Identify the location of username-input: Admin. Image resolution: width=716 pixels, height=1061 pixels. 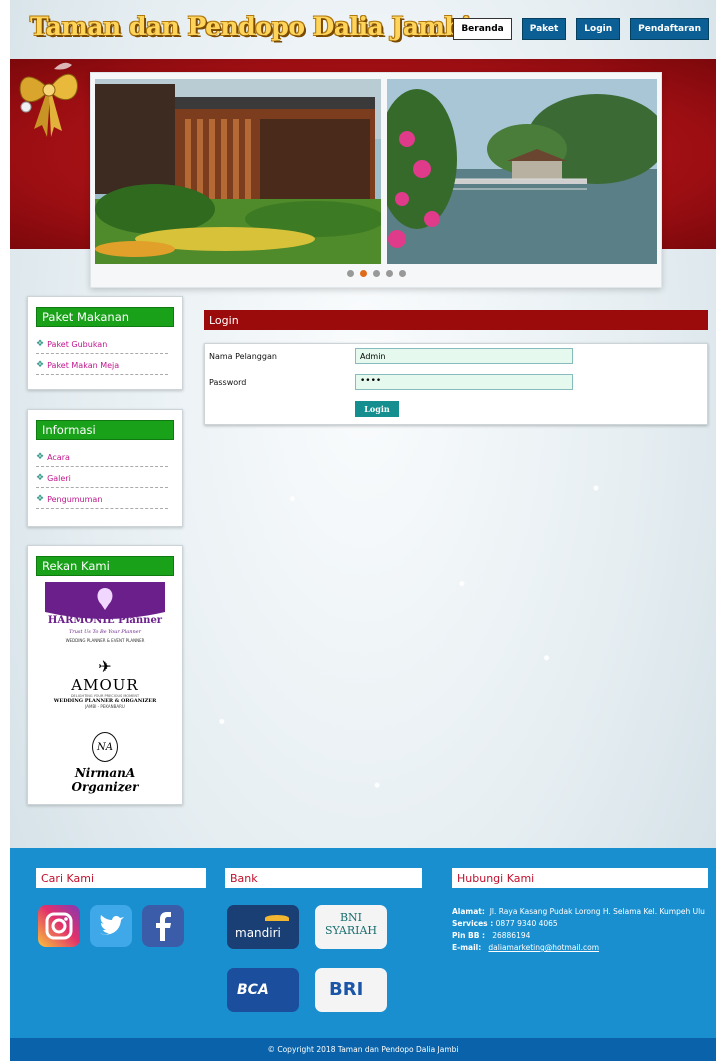
(464, 356).